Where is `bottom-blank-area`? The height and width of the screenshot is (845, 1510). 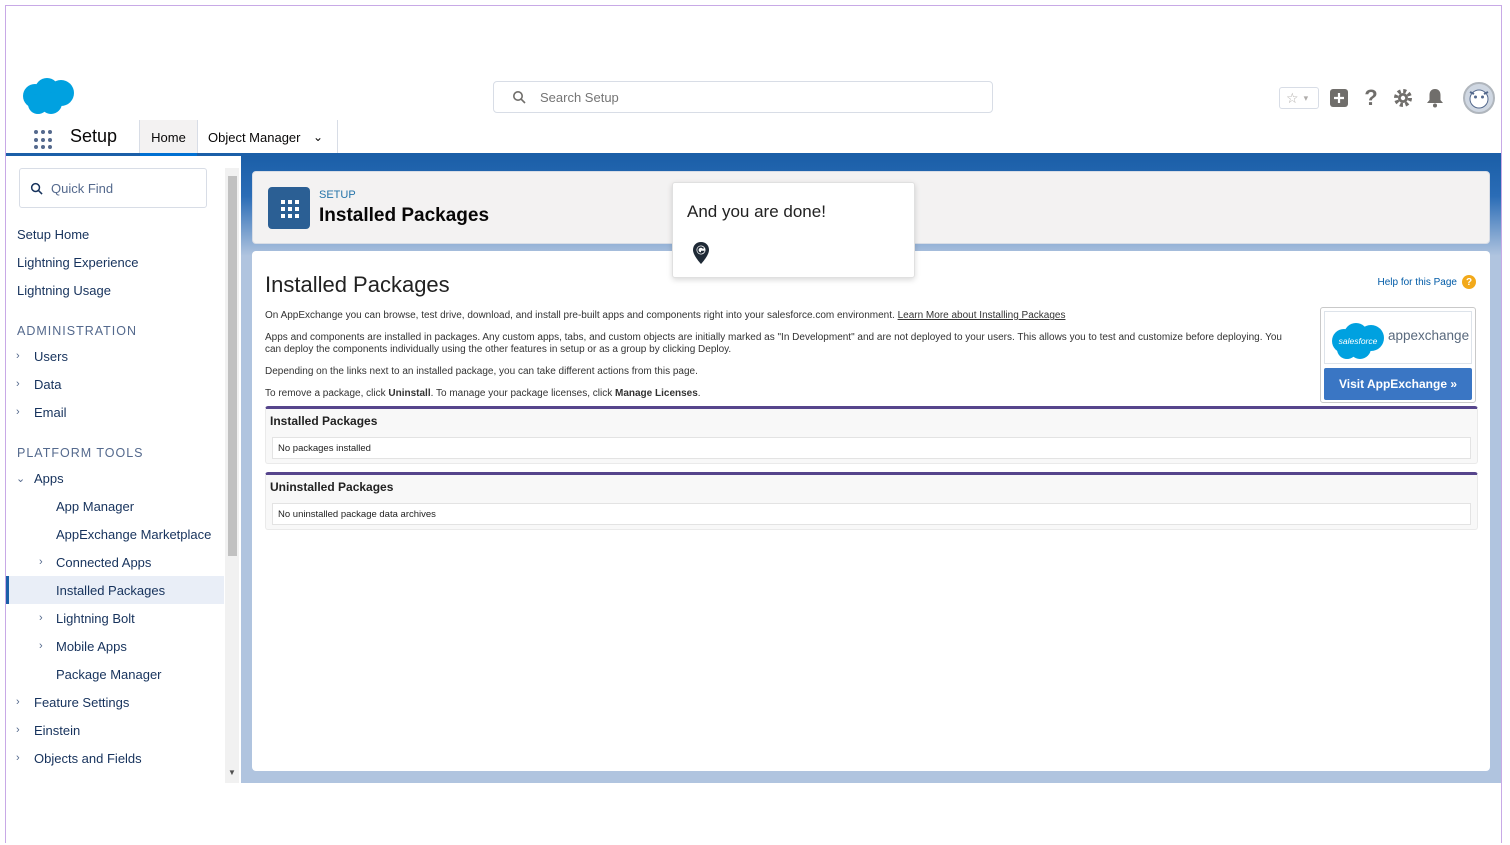 bottom-blank-area is located at coordinates (753, 813).